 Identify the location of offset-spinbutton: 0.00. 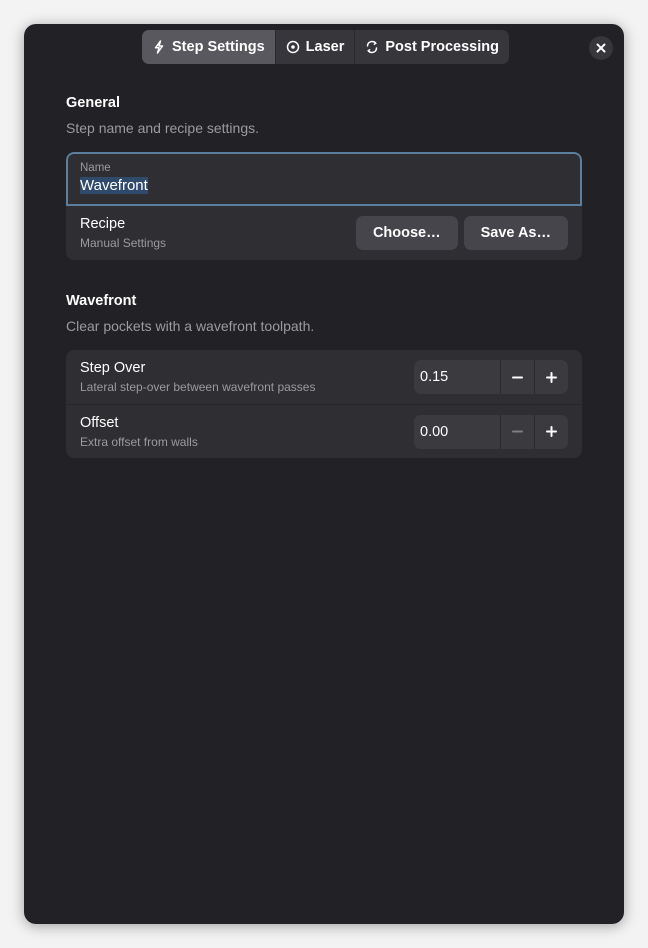
(491, 431).